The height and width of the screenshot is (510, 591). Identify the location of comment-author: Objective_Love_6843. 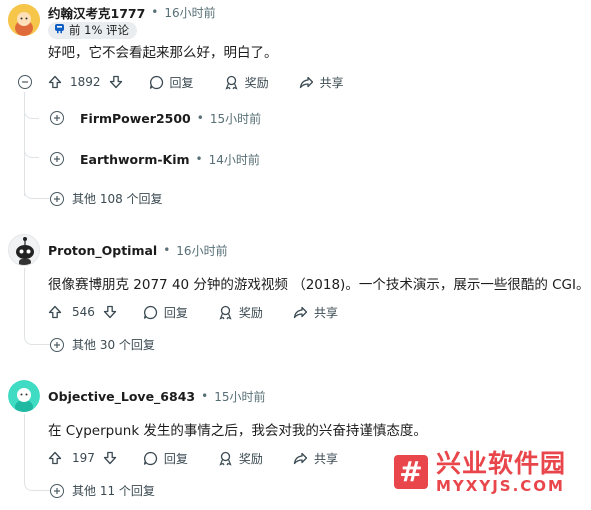
(121, 396).